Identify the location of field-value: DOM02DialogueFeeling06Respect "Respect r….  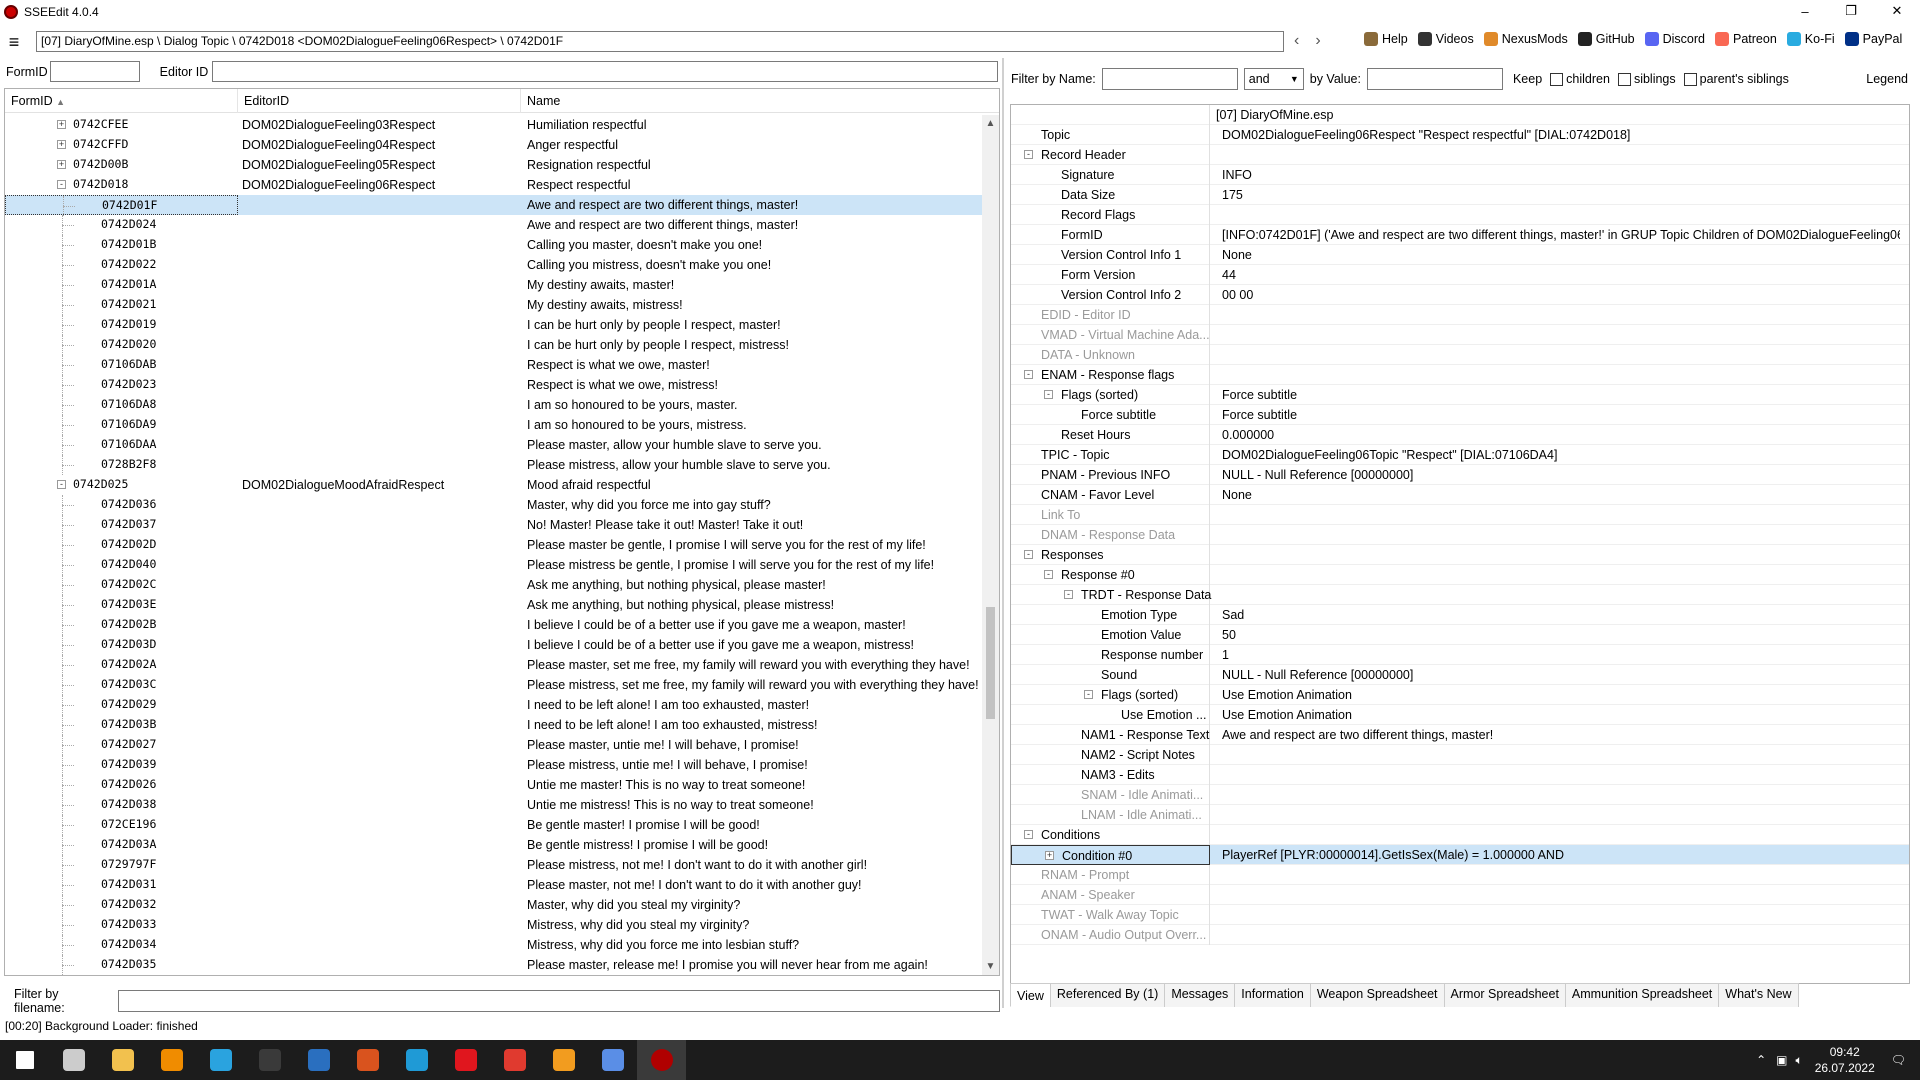
(1555, 134).